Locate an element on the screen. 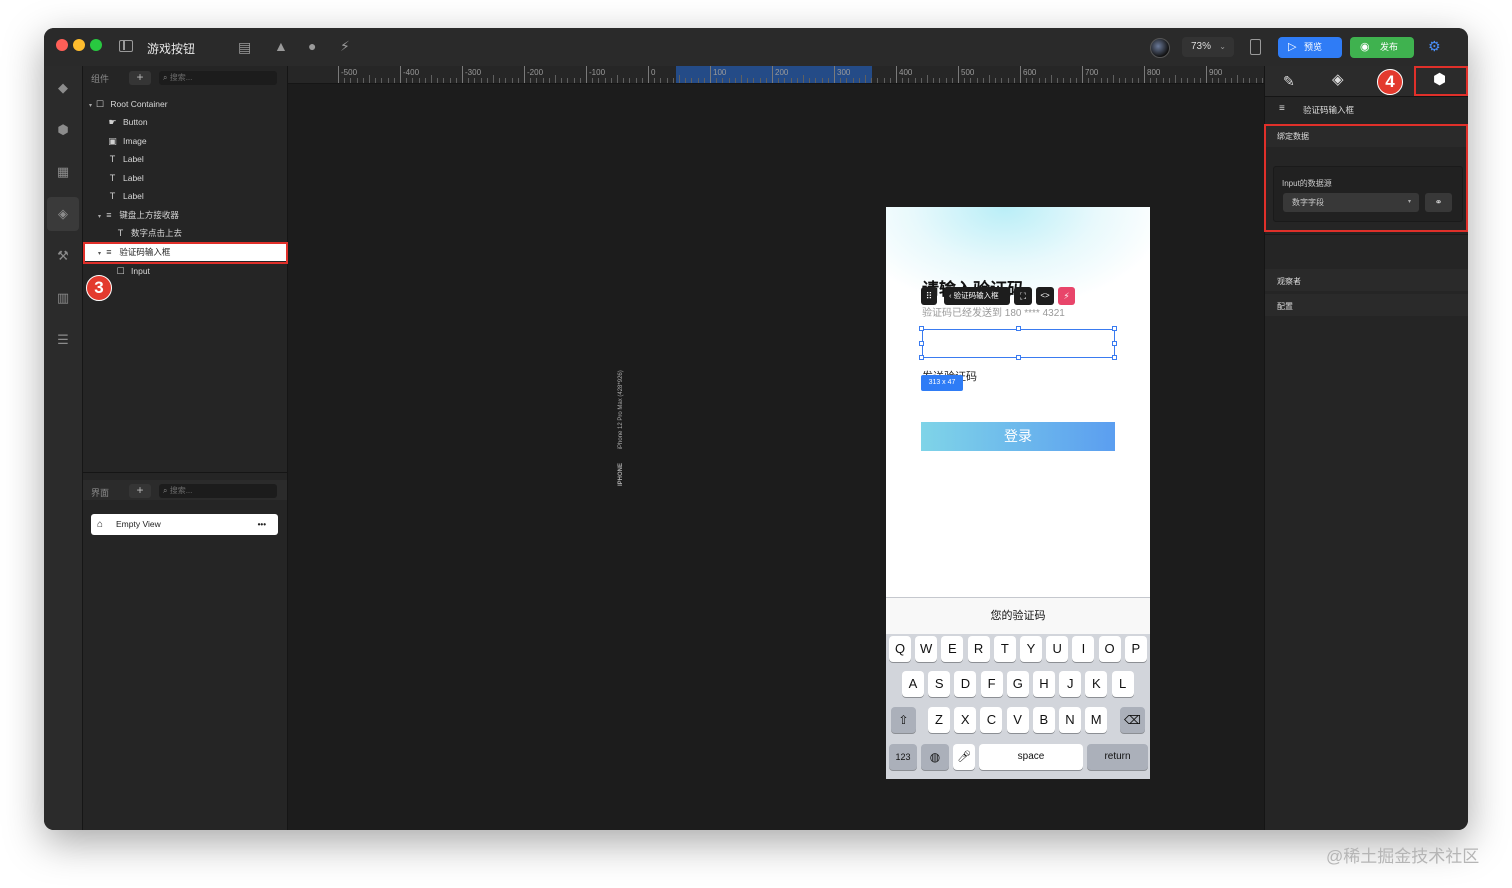 Image resolution: width=1512 pixels, height=888 pixels. triangle-shape-icon: ▲ is located at coordinates (281, 46).